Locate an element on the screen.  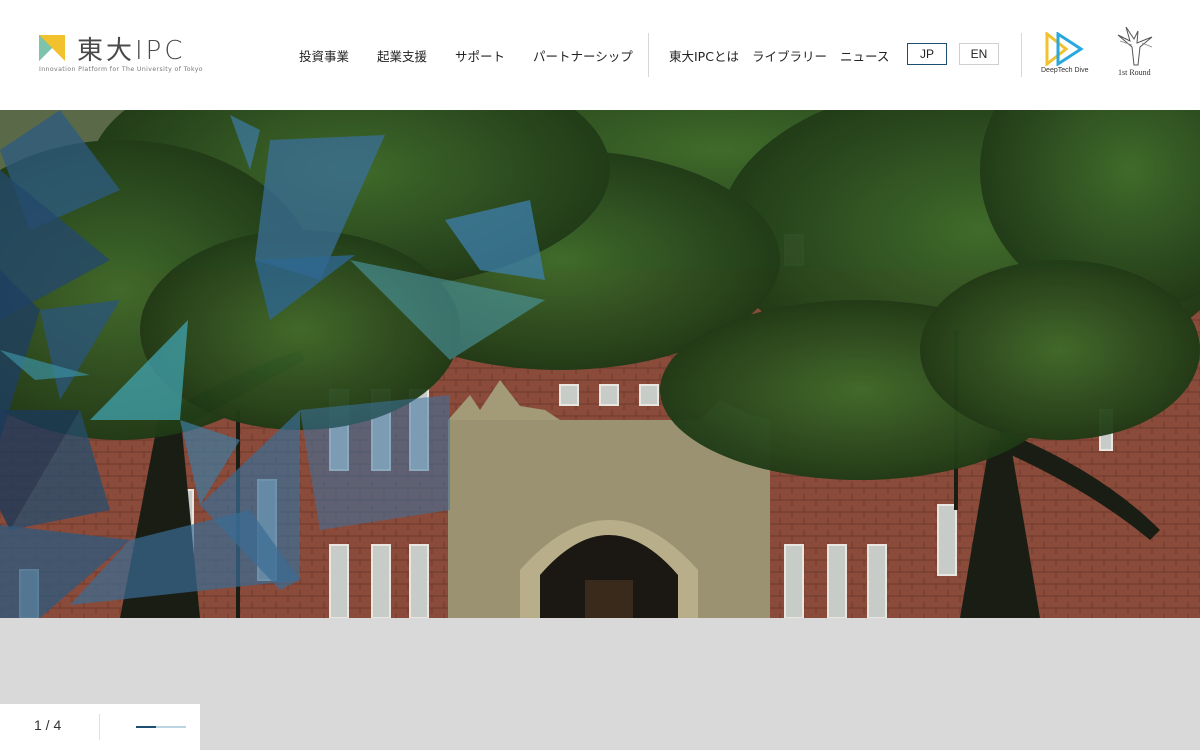
nav-news: ニュース is located at coordinates (864, 55).